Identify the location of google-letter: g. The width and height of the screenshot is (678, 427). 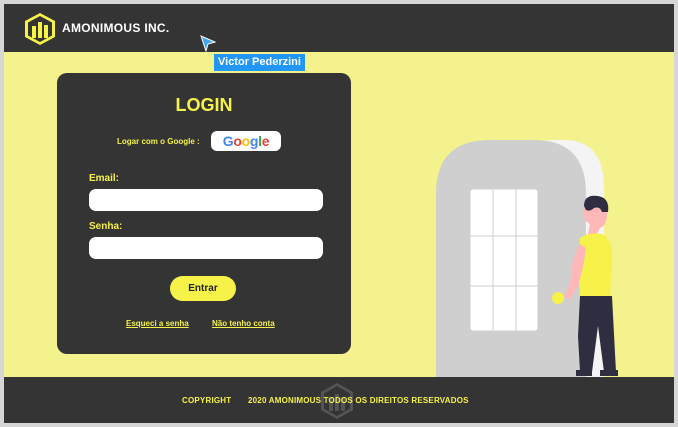
(254, 141).